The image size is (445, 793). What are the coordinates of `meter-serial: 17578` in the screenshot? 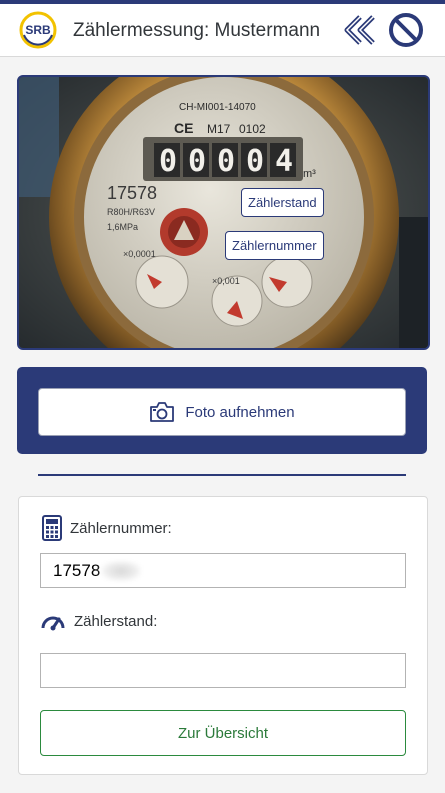 It's located at (132, 193).